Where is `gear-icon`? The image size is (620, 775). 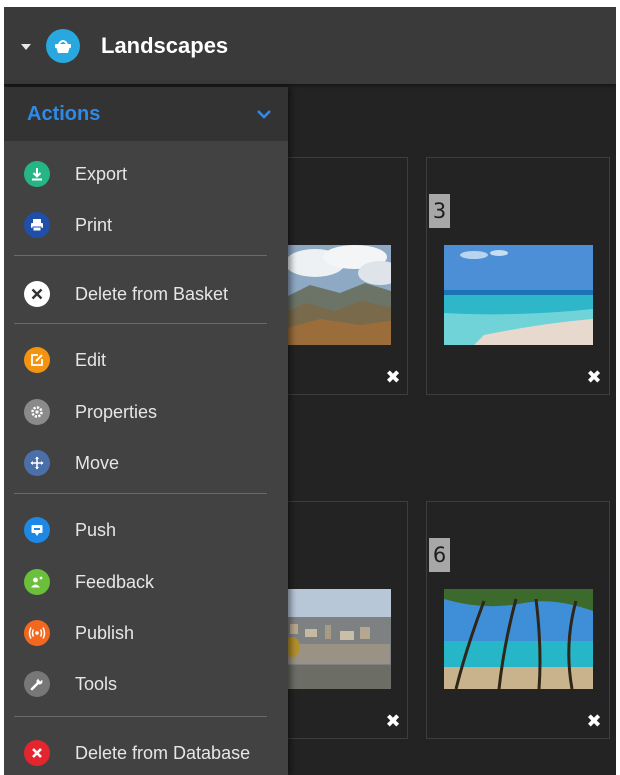
gear-icon is located at coordinates (37, 412).